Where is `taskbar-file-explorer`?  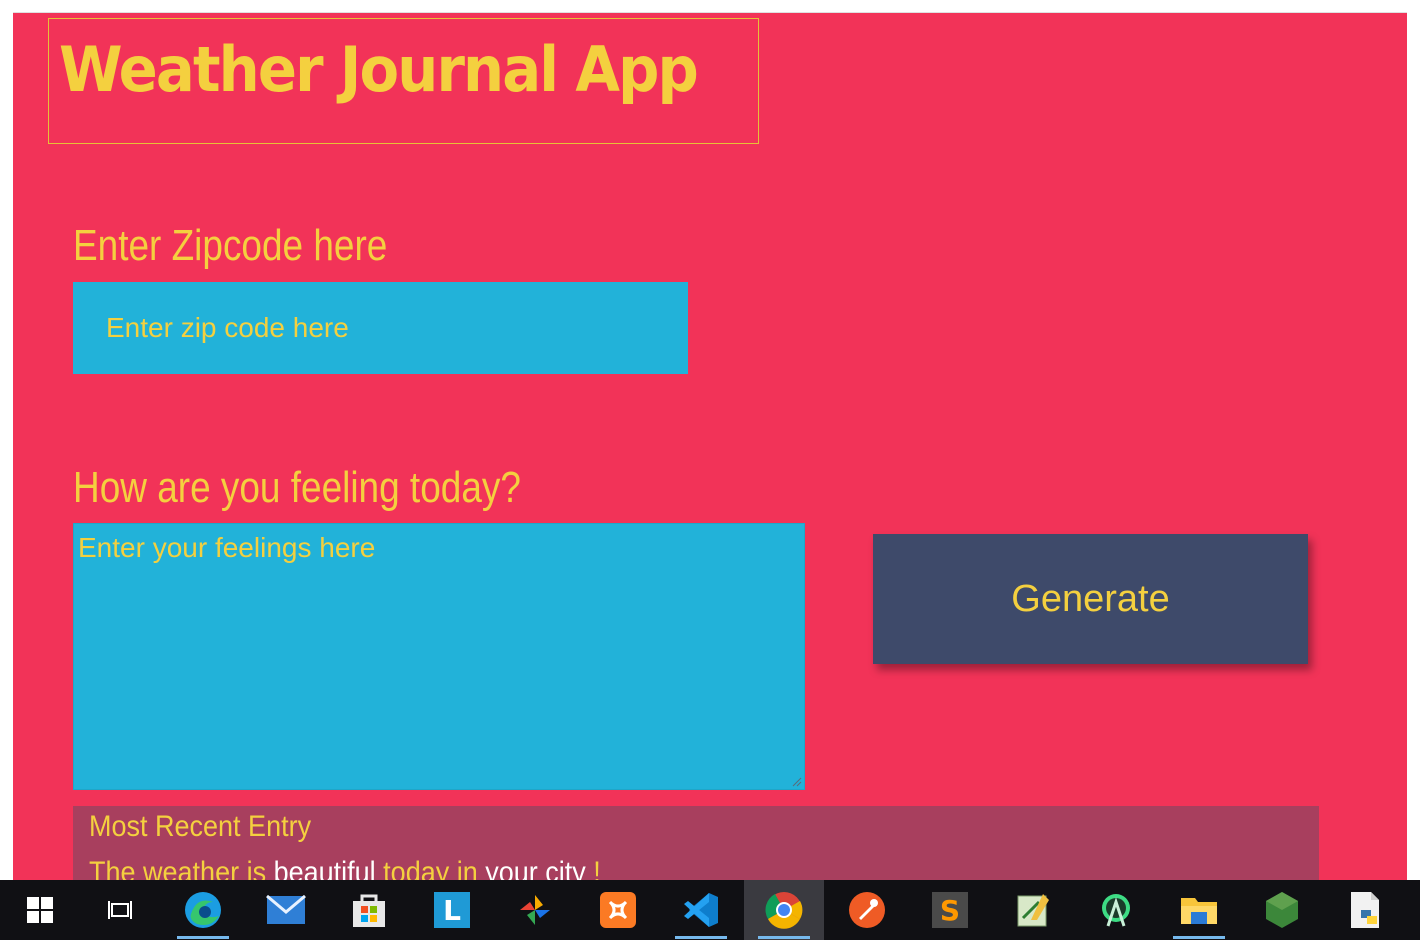
taskbar-file-explorer is located at coordinates (1199, 910).